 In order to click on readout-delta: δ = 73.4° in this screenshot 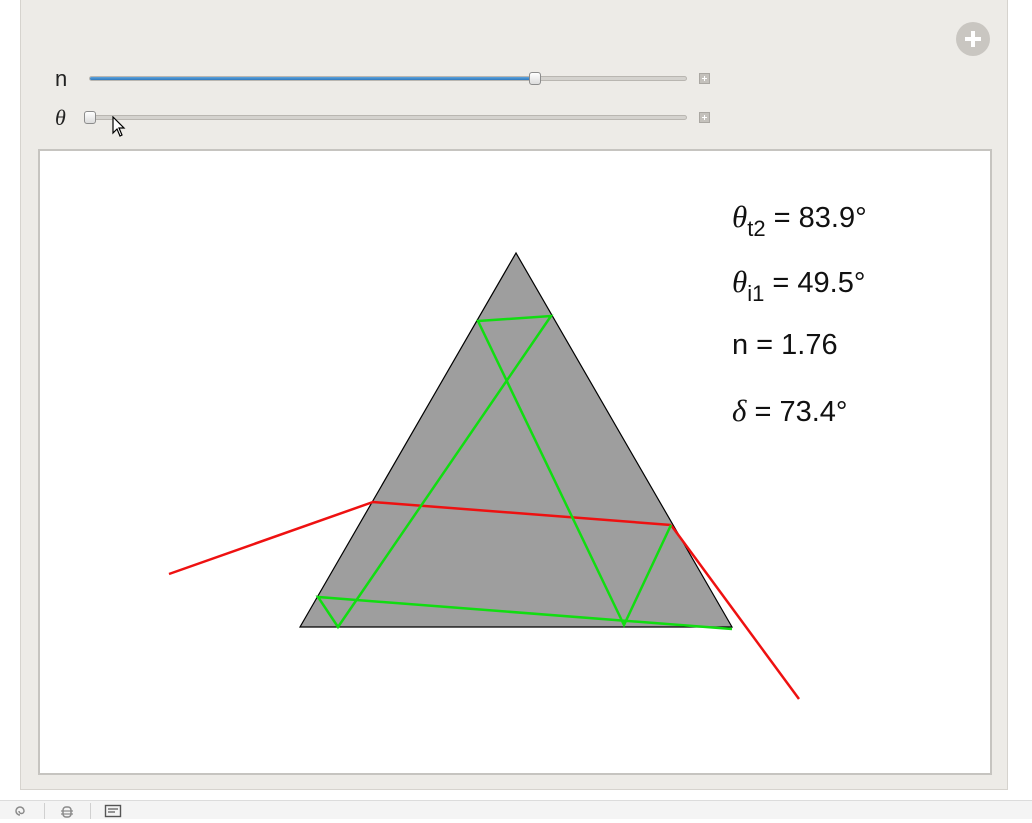, I will do `click(790, 411)`.